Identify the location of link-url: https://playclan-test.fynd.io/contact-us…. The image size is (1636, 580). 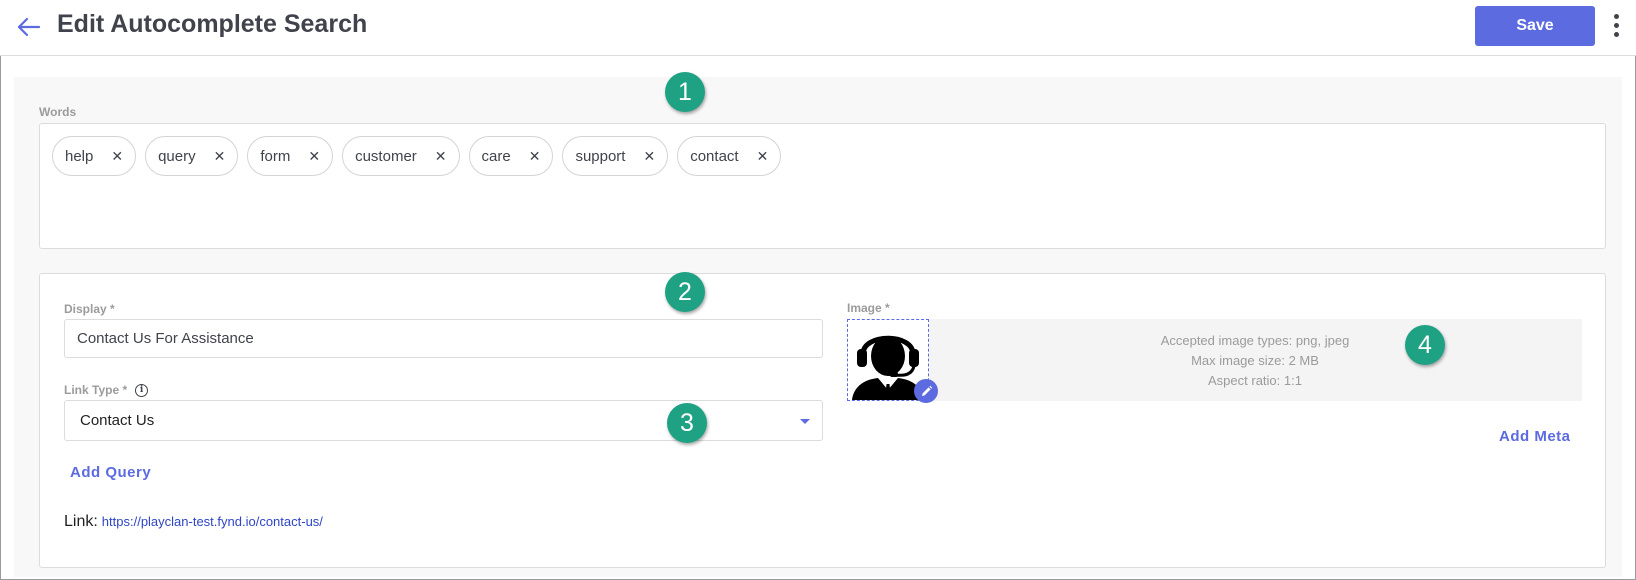
(212, 521).